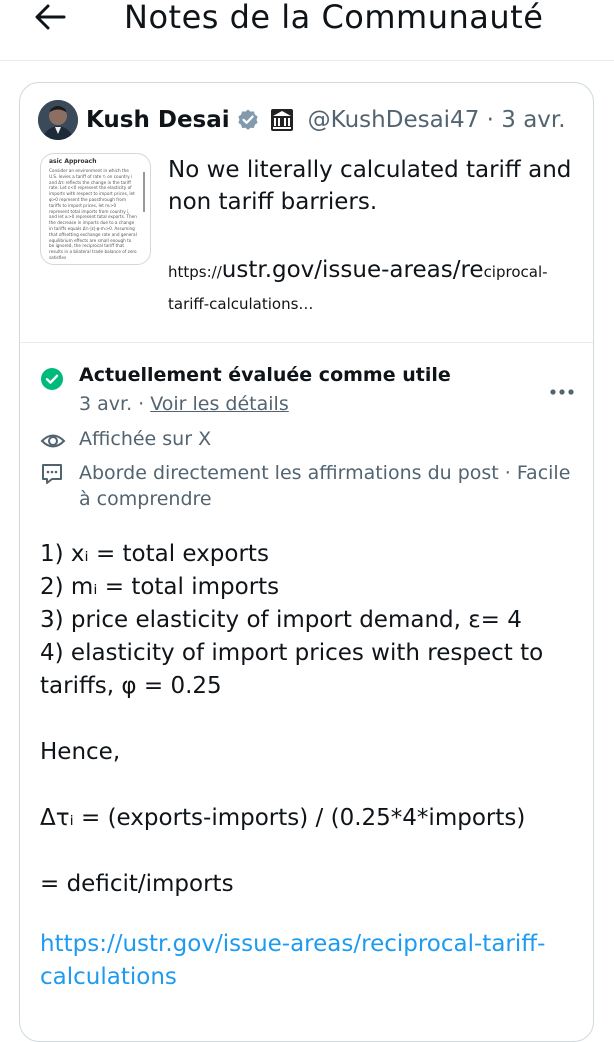  What do you see at coordinates (248, 120) in the screenshot?
I see `verified-badge-icon` at bounding box center [248, 120].